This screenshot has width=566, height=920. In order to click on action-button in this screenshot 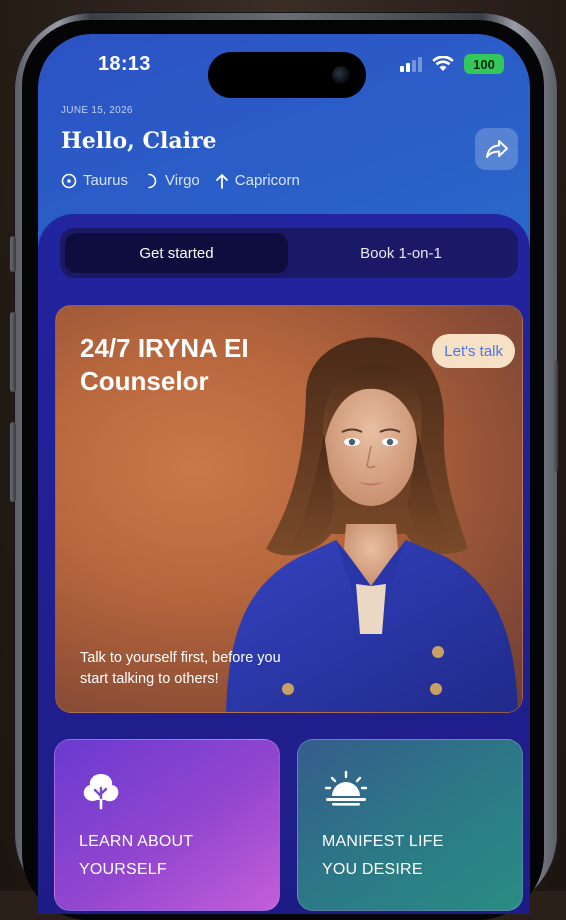, I will do `click(13, 254)`.